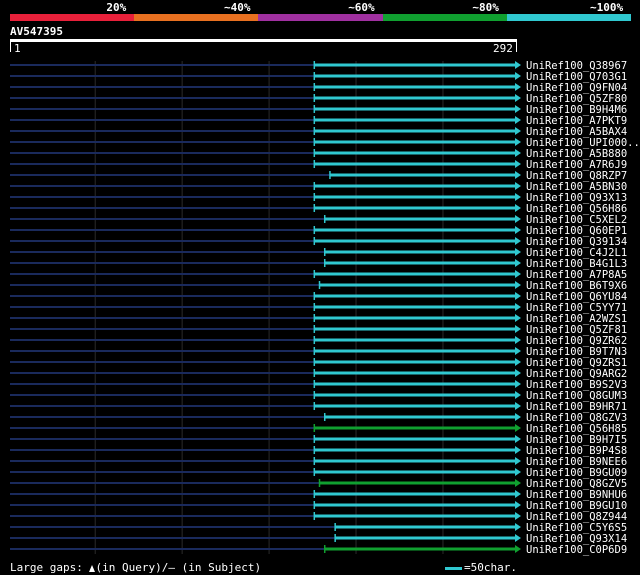  I want to click on scale-swatch, so click(453, 568).